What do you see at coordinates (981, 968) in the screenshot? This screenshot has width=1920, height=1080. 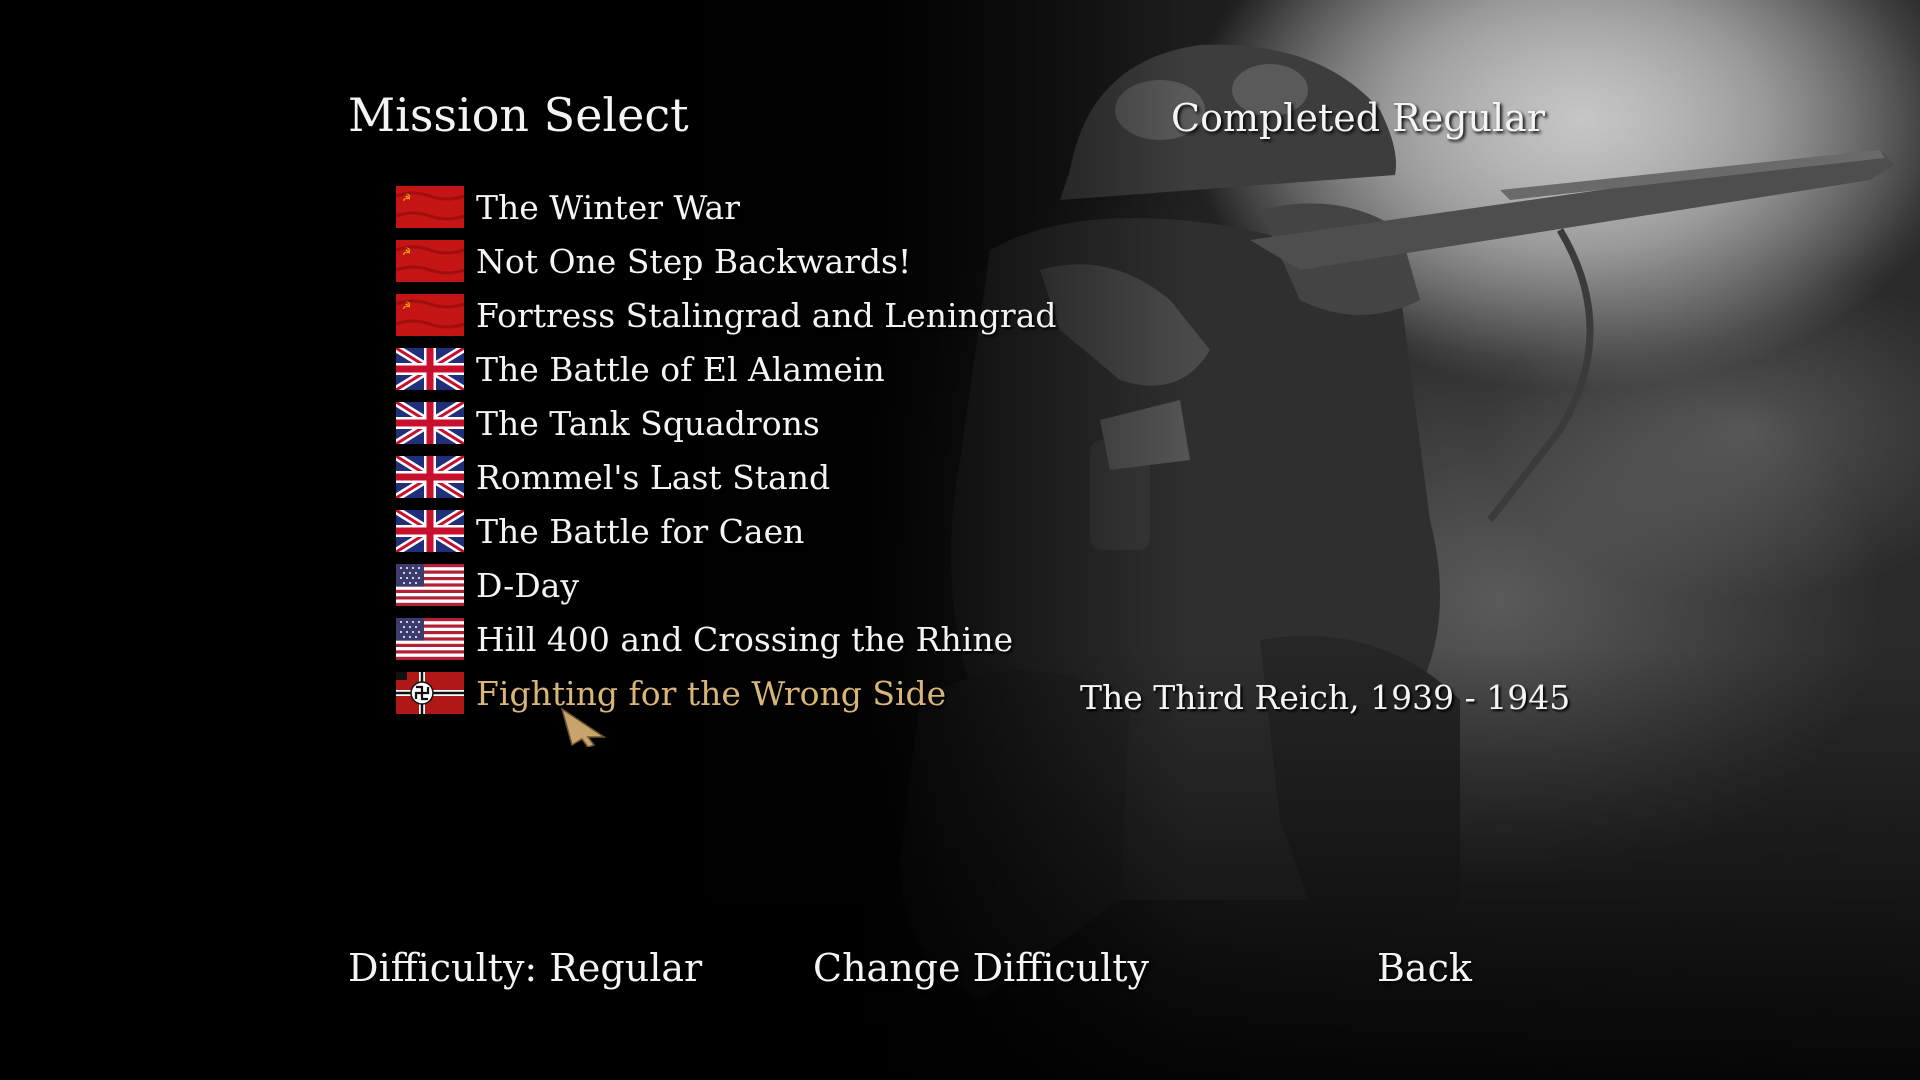 I see `change-difficulty-button: Change Difficulty` at bounding box center [981, 968].